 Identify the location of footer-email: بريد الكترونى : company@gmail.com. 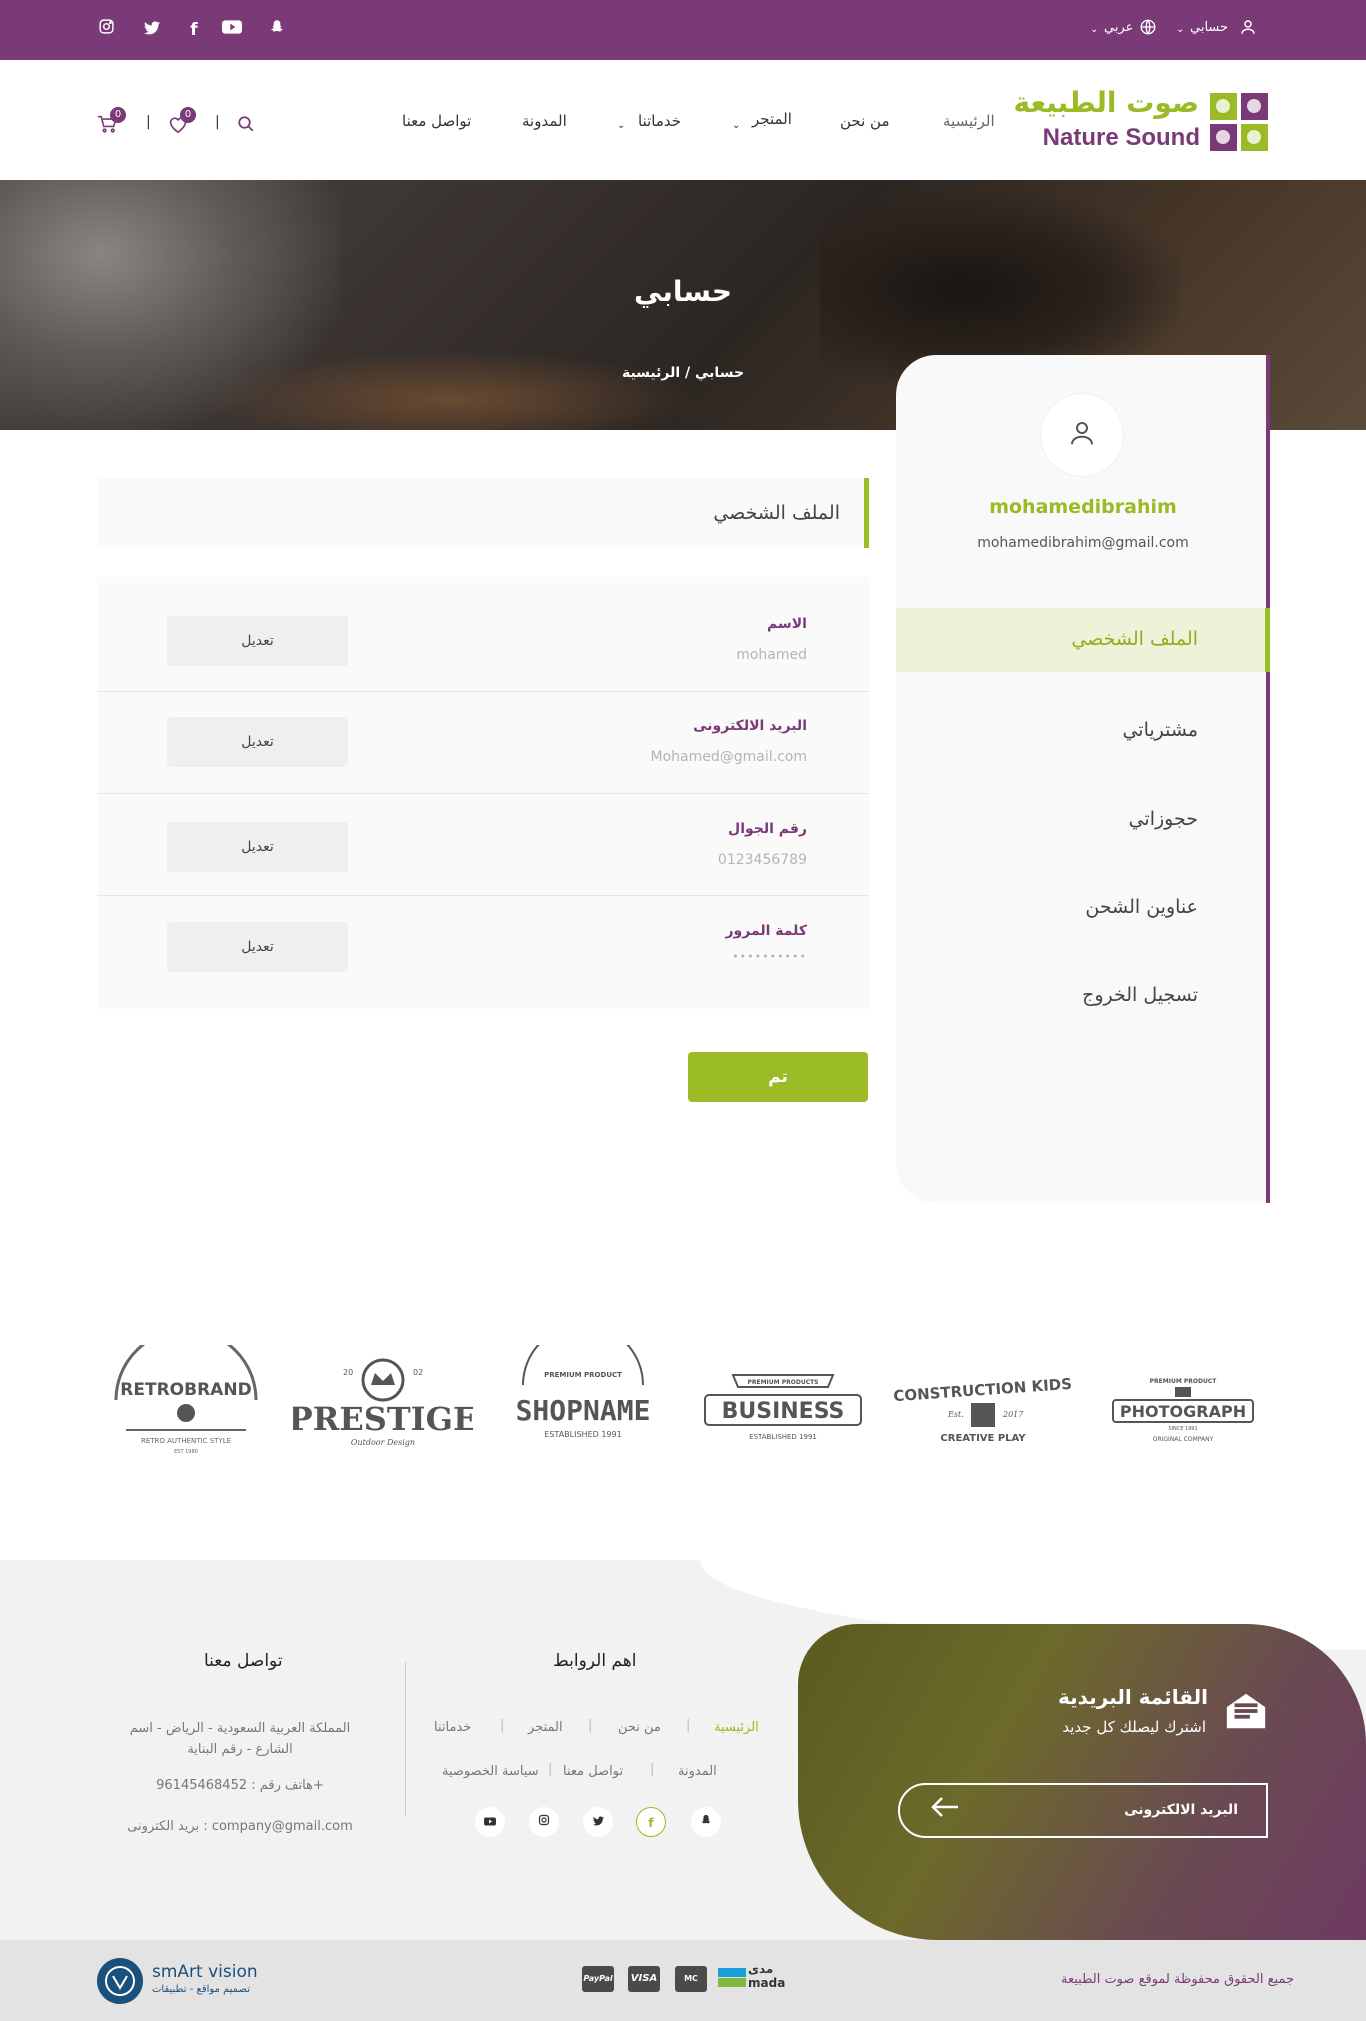
(240, 1826).